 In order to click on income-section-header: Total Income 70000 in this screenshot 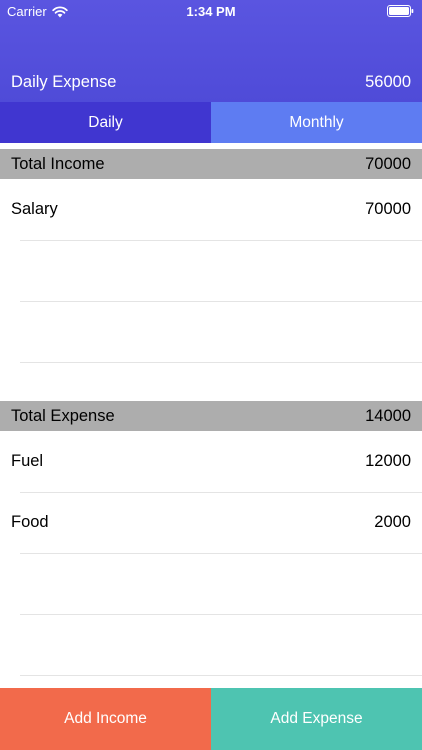, I will do `click(211, 164)`.